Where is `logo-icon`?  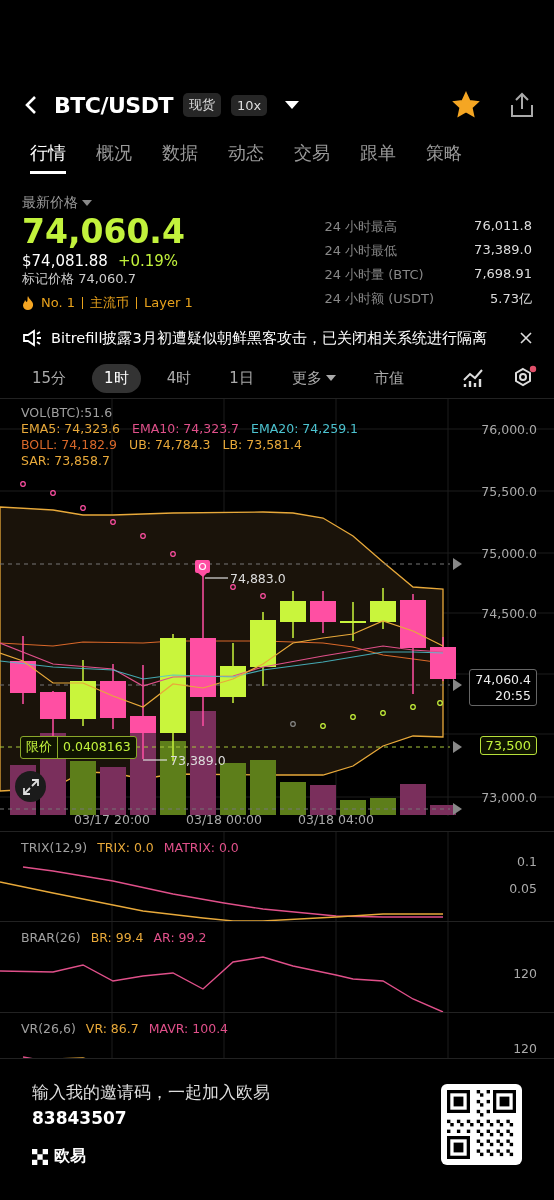
logo-icon is located at coordinates (40, 1156).